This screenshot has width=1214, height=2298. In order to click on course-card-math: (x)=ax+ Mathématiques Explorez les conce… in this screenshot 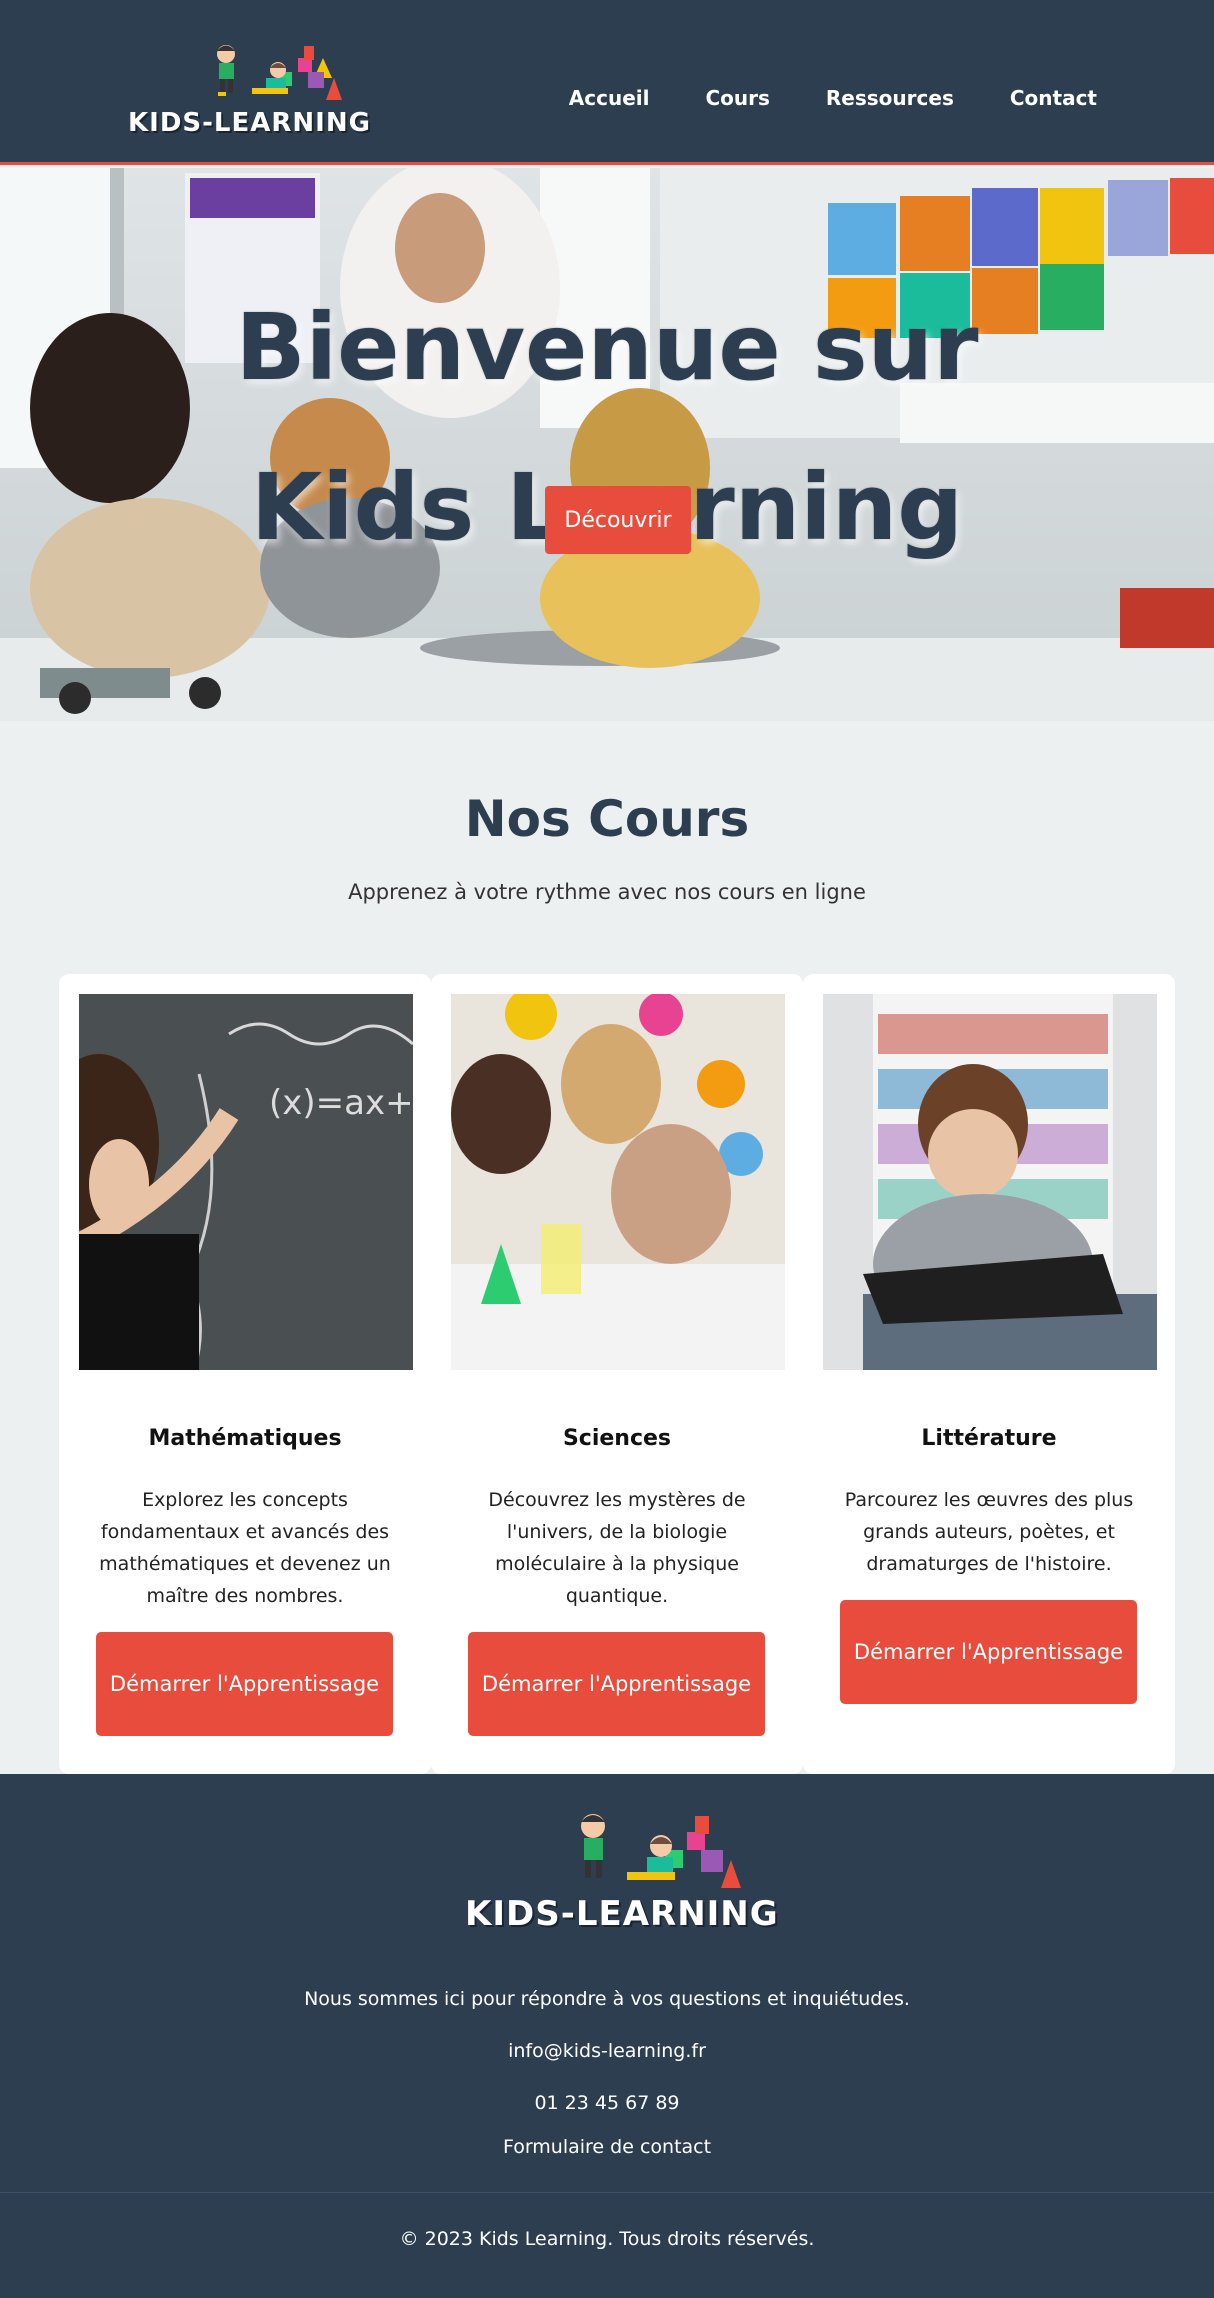, I will do `click(245, 1374)`.